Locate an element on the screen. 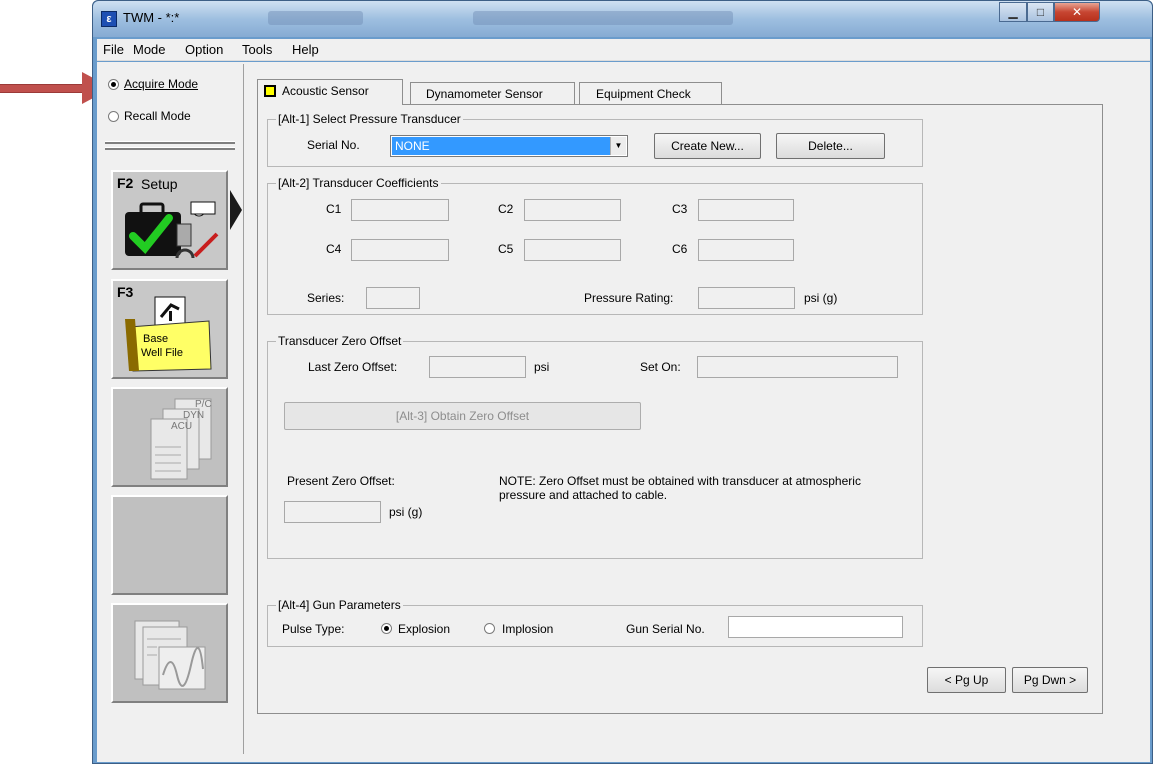  menu-mode: Mode is located at coordinates (149, 49).